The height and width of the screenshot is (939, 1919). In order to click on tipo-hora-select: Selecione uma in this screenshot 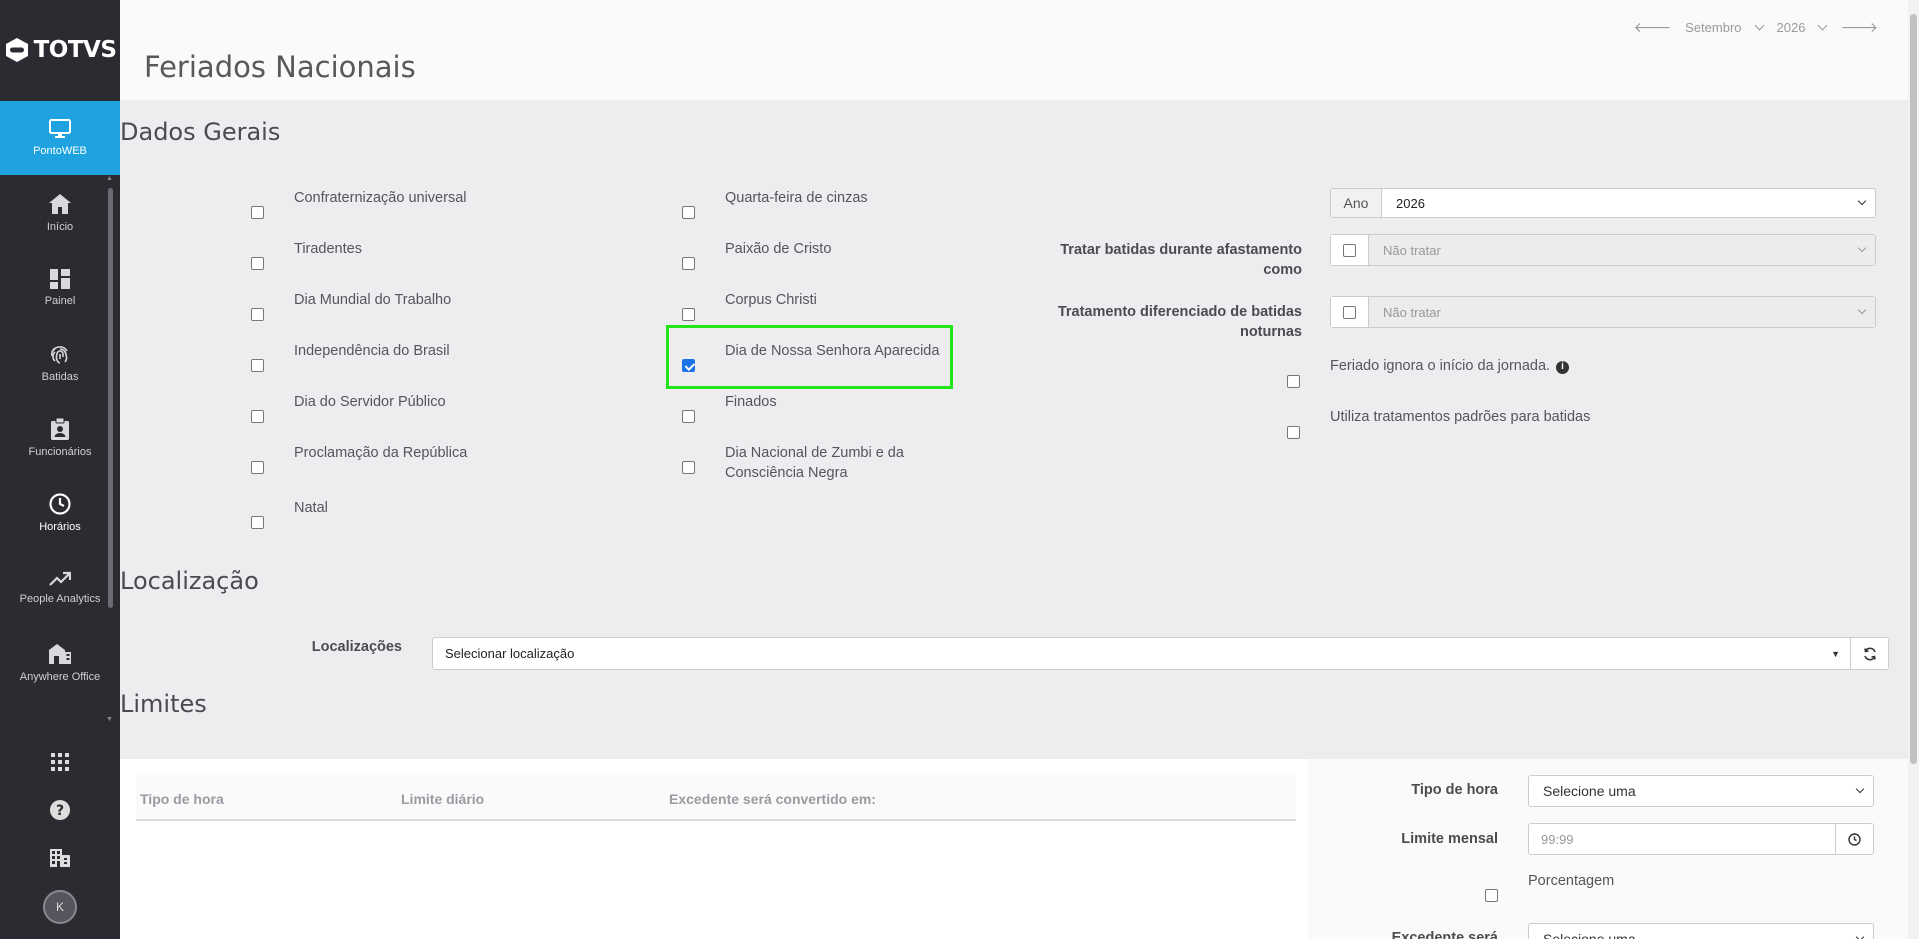, I will do `click(1701, 791)`.